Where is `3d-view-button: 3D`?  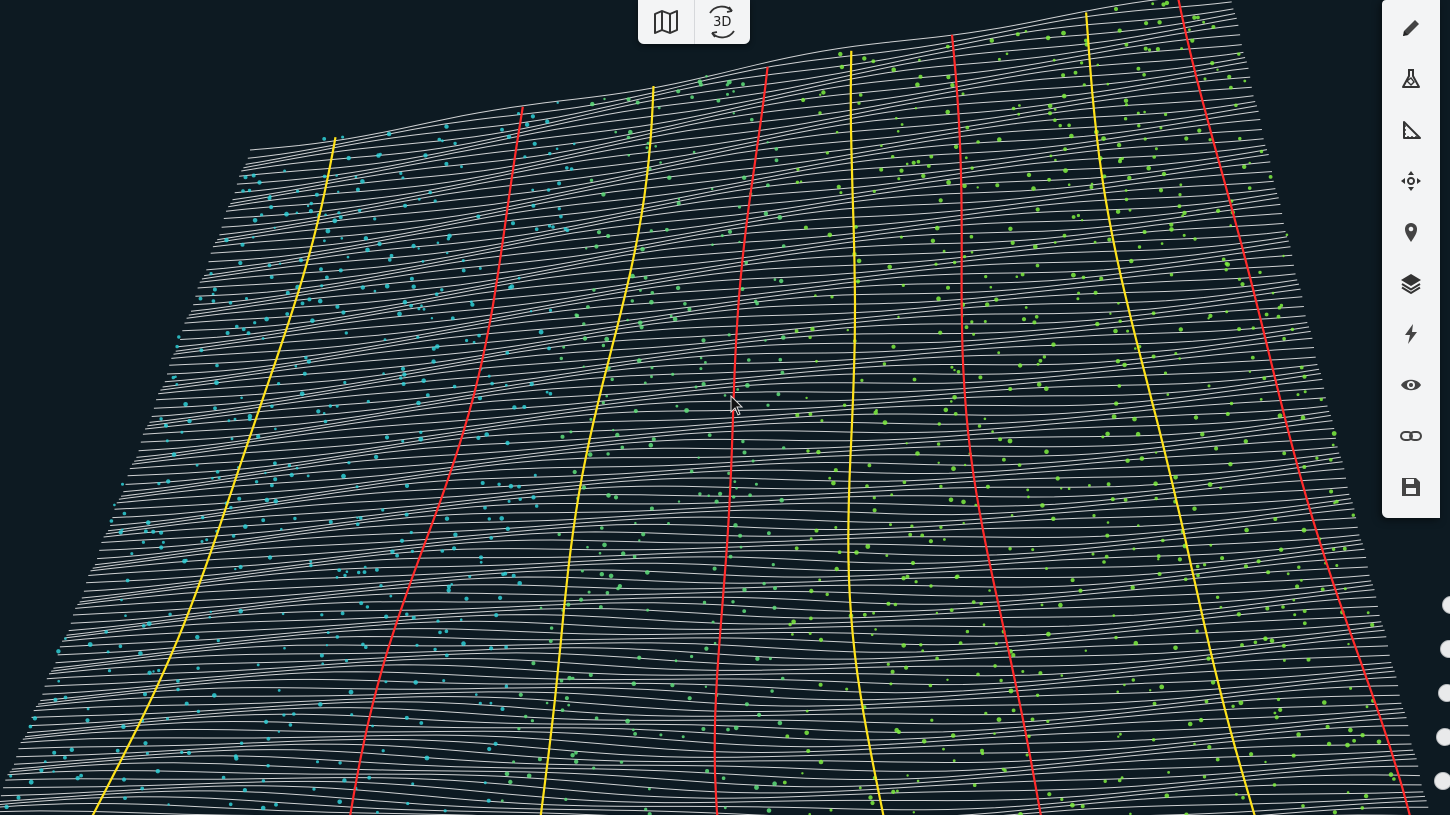
3d-view-button: 3D is located at coordinates (722, 22).